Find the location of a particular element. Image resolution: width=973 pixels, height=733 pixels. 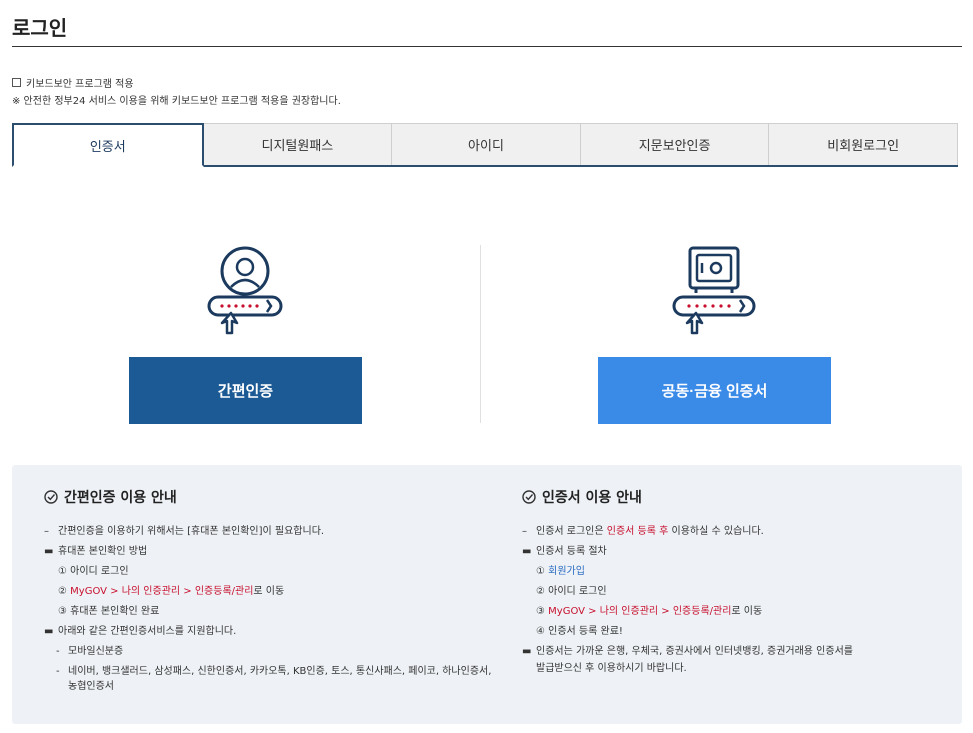

login-tabs: 인증서 디지털원패스 아이디 지문보안인증 비회원로그인 is located at coordinates (485, 145).